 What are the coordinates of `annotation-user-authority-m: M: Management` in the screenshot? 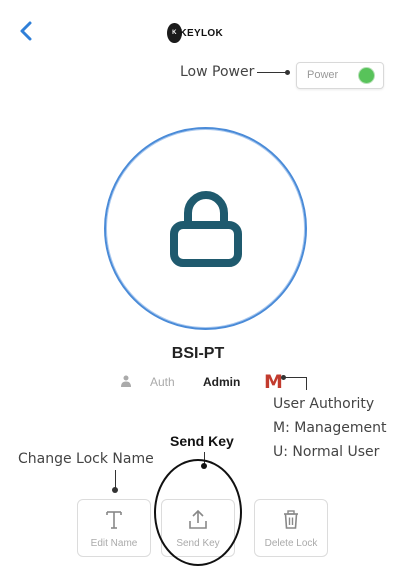 It's located at (330, 428).